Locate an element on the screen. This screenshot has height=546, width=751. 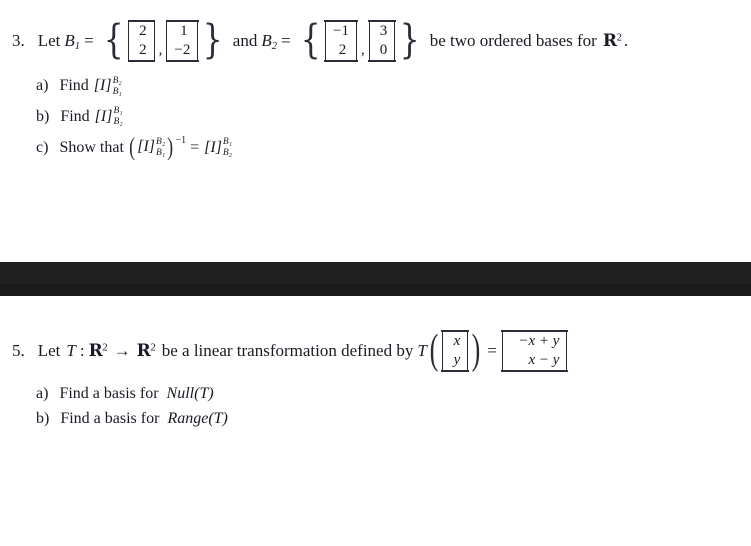
problem-3-period: . is located at coordinates (626, 41).